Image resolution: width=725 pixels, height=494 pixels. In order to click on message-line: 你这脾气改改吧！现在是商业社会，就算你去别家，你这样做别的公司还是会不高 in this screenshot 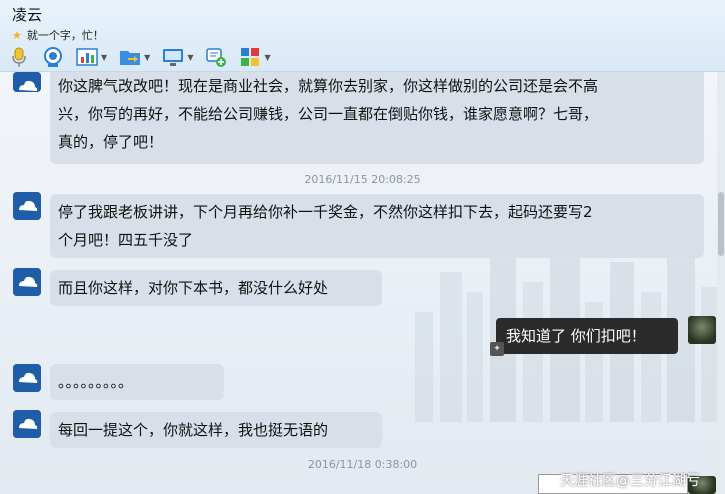, I will do `click(328, 86)`.